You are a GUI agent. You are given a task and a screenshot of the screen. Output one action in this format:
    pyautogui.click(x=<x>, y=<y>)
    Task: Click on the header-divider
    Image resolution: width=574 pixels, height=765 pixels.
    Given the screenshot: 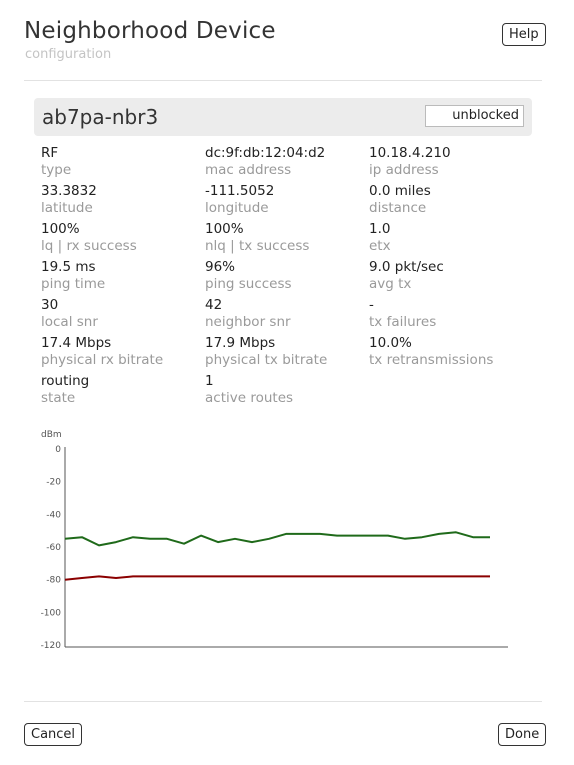 What is the action you would take?
    pyautogui.click(x=283, y=80)
    